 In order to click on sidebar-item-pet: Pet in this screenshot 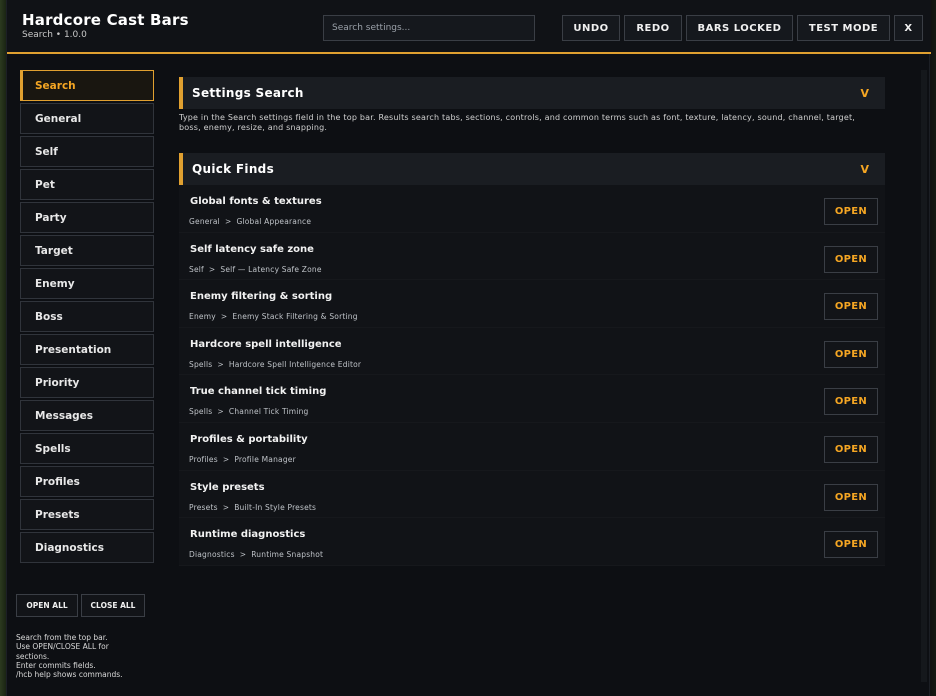, I will do `click(87, 184)`.